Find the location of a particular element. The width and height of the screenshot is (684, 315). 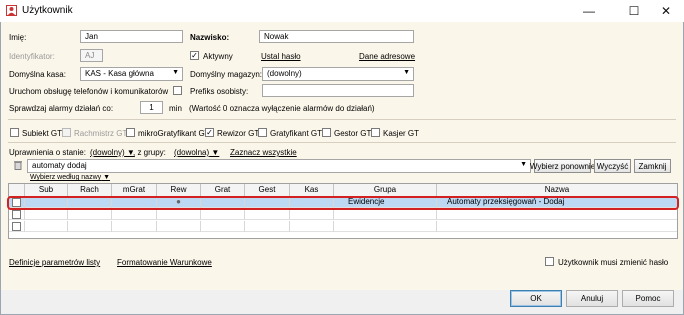

trash-icon is located at coordinates (18, 165).